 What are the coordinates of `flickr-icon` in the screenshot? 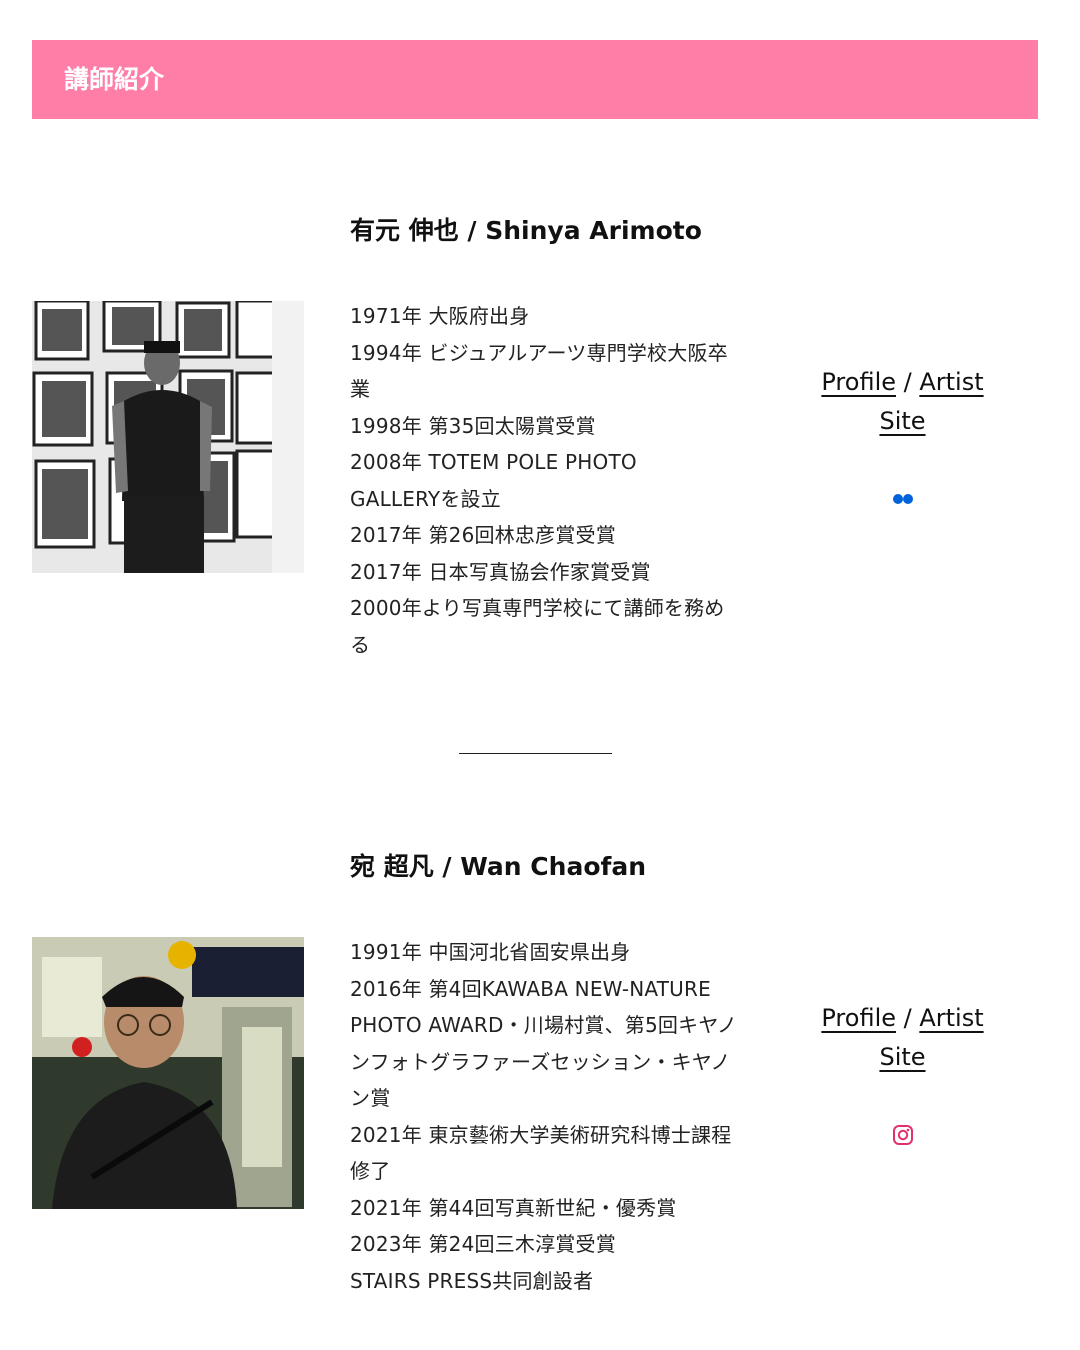 It's located at (903, 499).